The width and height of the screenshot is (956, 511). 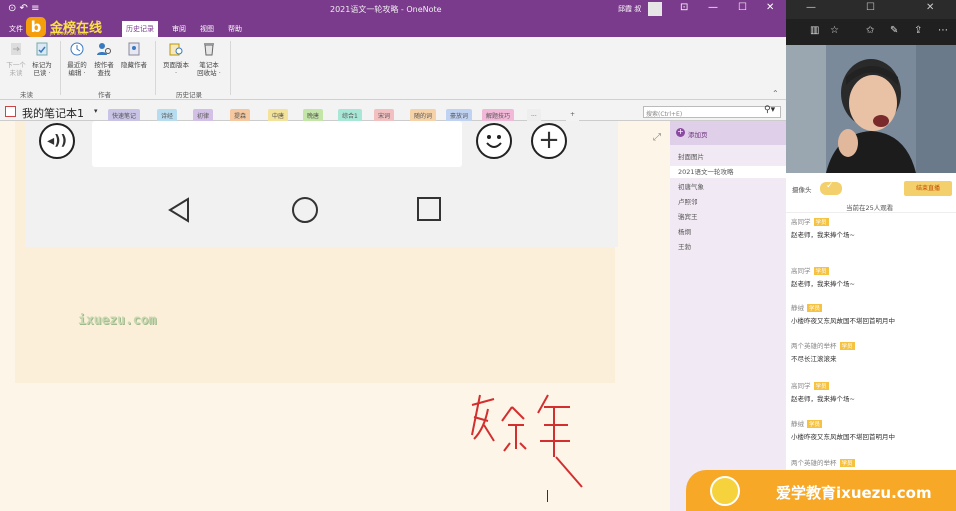 I want to click on pen-icon: ✎, so click(x=894, y=30).